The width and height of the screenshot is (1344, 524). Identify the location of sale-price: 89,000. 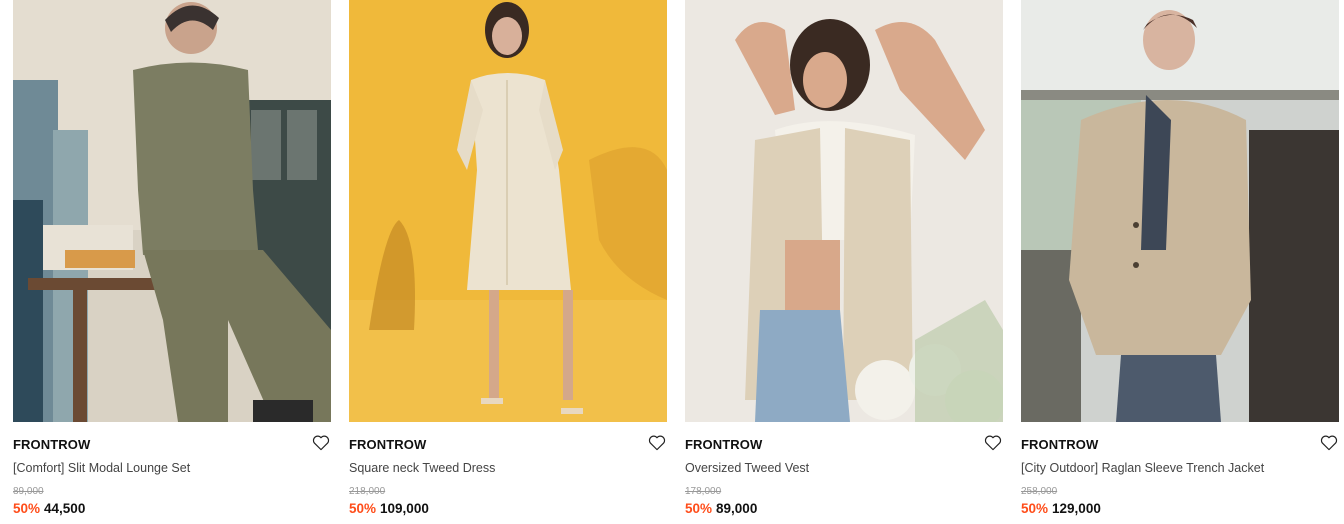
(737, 508).